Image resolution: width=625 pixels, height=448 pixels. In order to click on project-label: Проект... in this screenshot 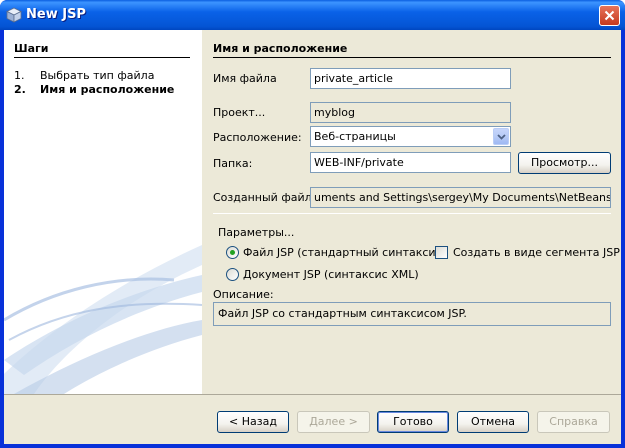, I will do `click(239, 112)`.